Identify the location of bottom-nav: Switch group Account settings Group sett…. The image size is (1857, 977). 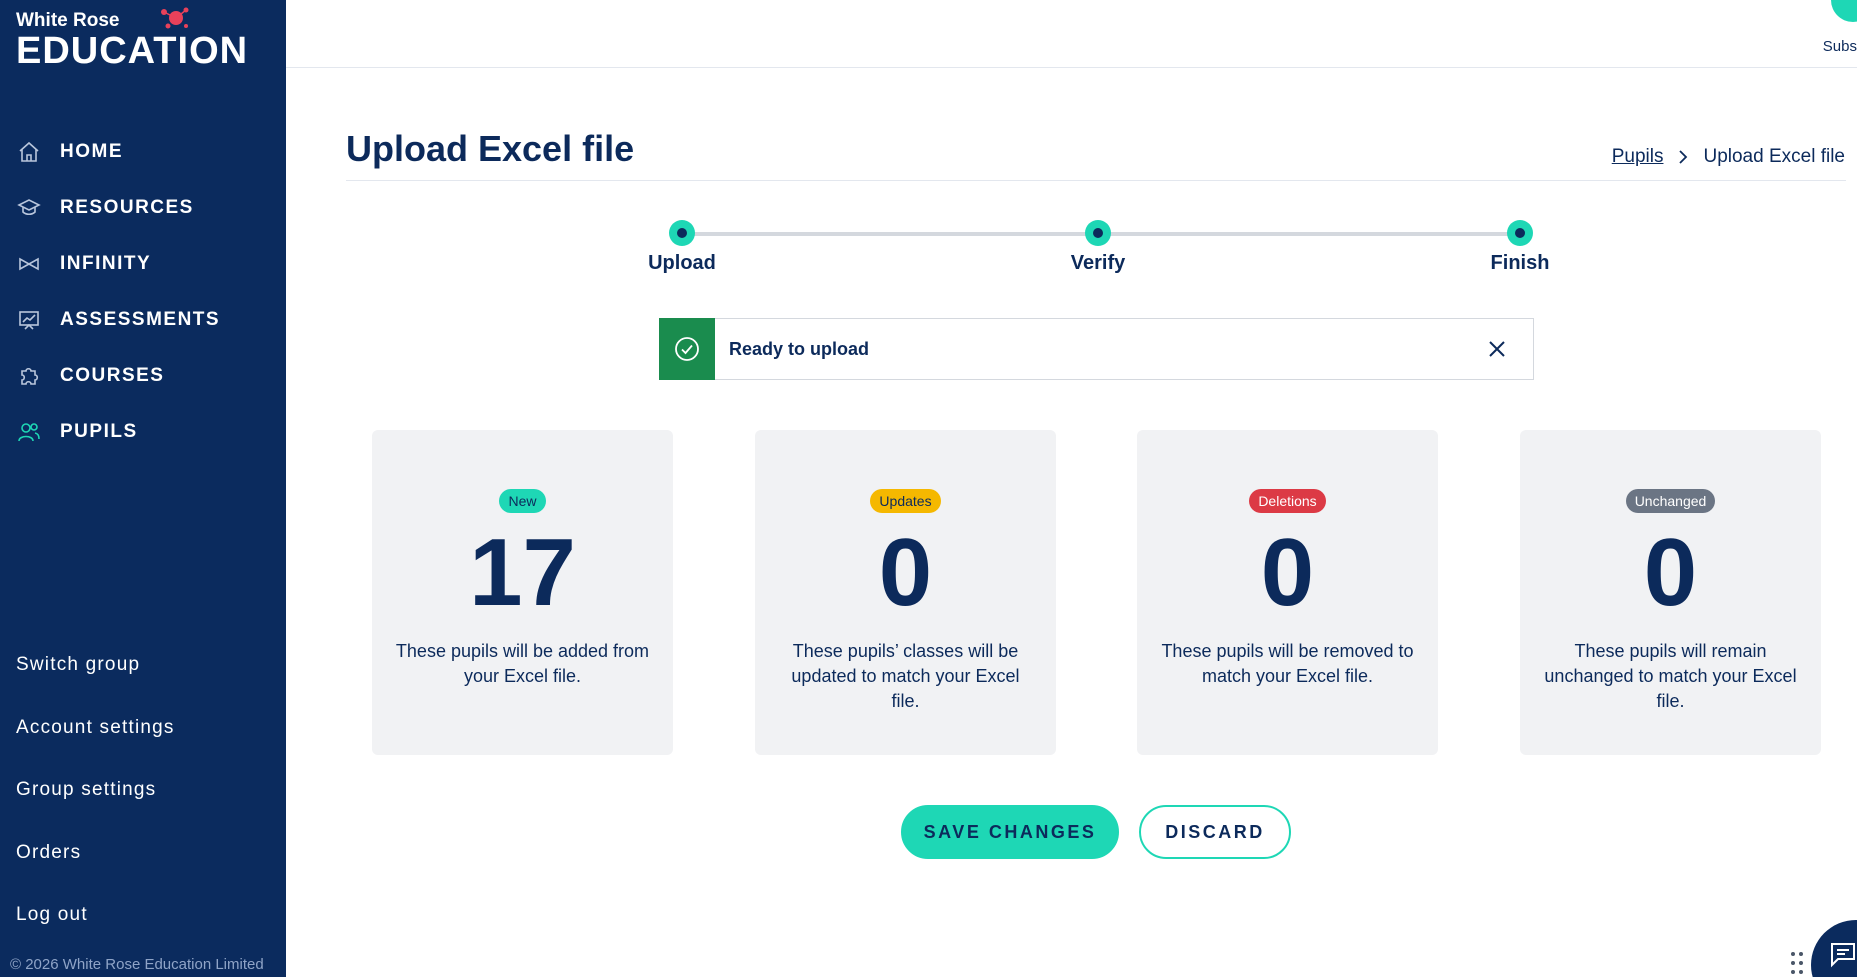
(143, 790).